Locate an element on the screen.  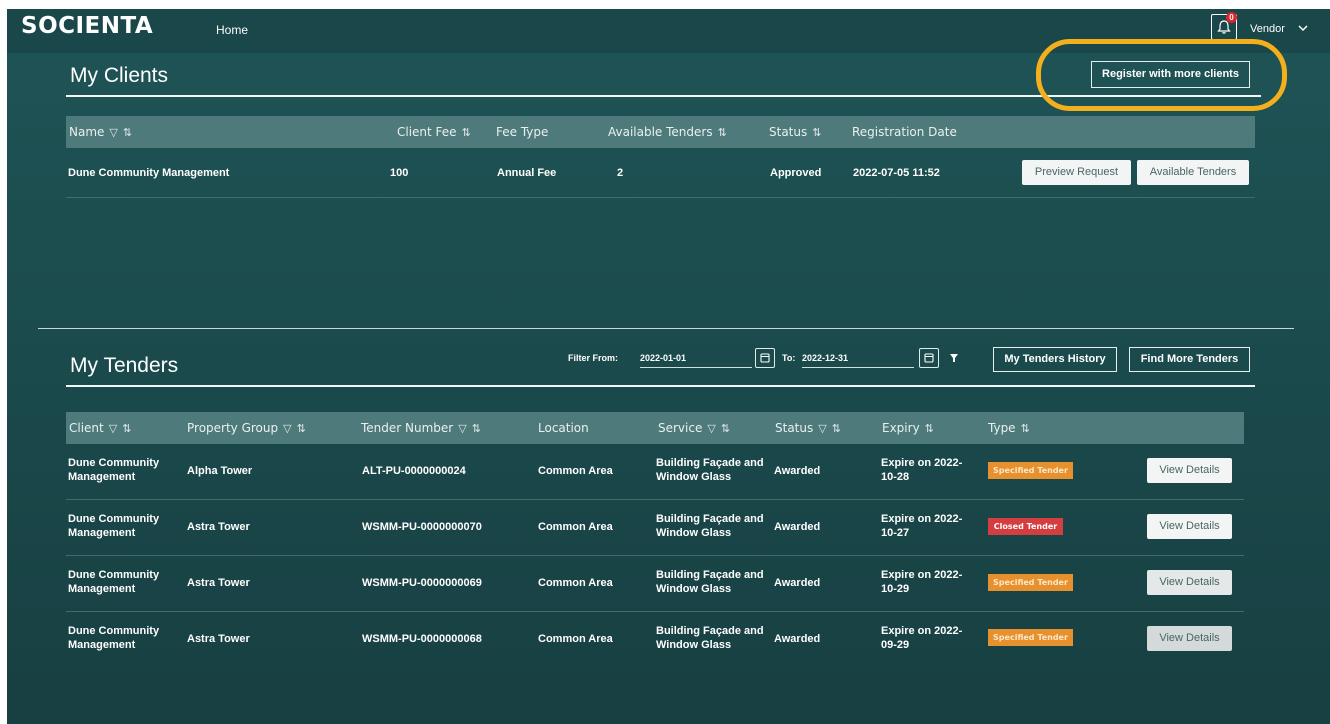
filter-to-calendar-button is located at coordinates (929, 358).